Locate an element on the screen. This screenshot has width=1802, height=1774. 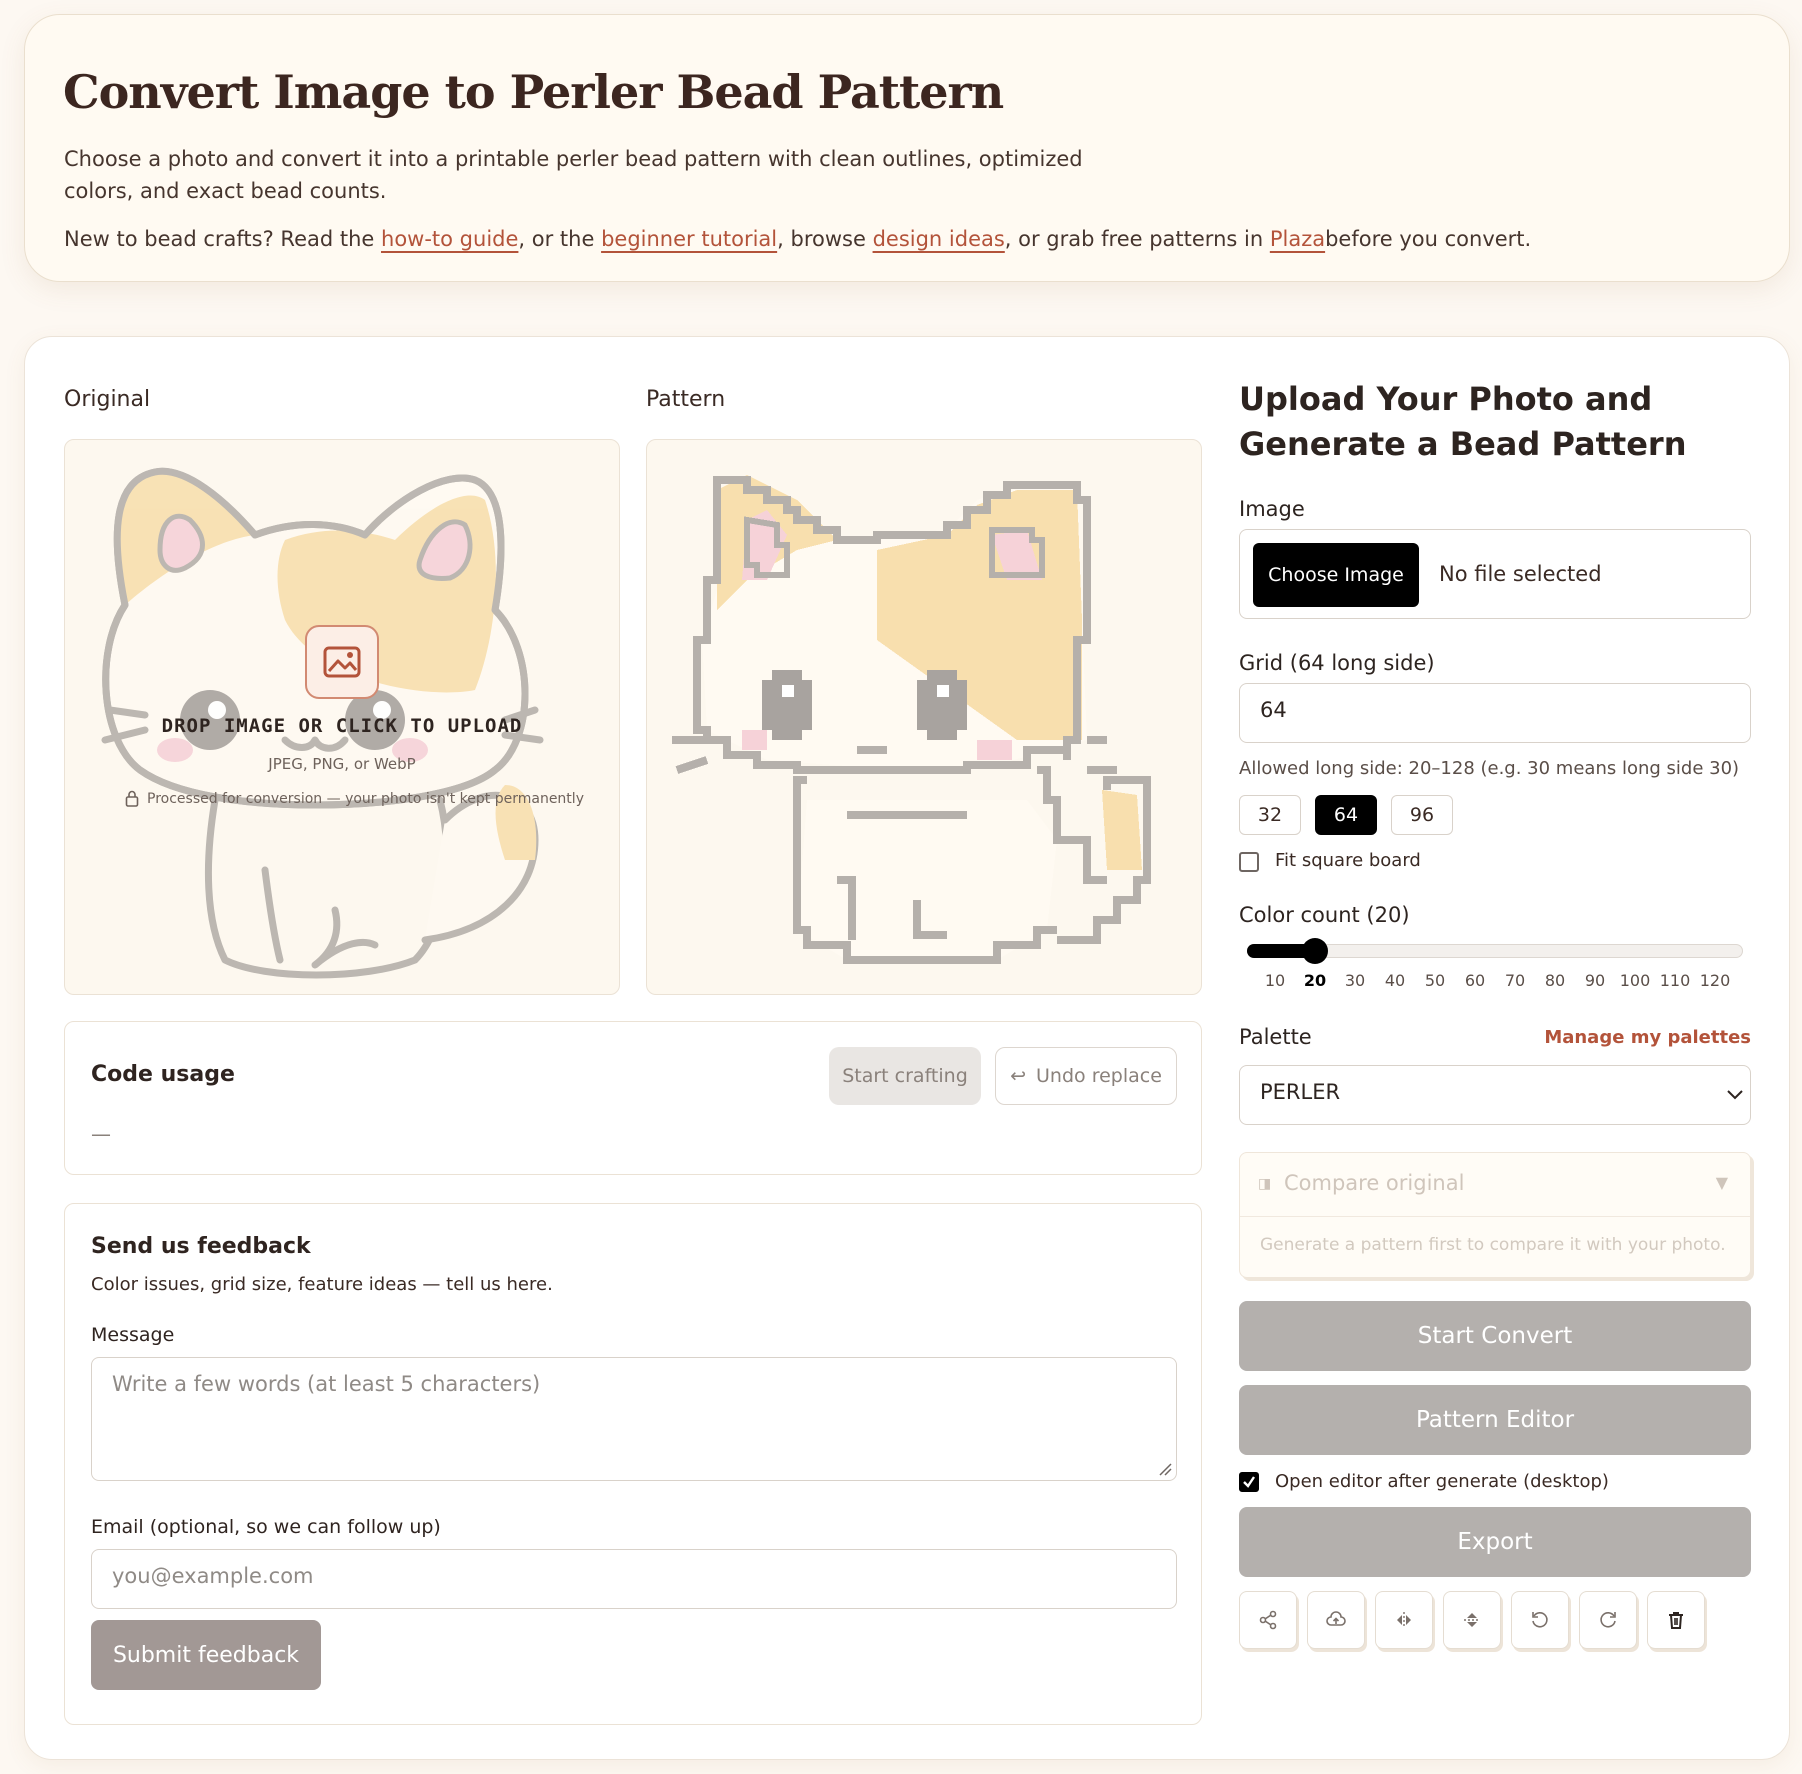
export-label: Export is located at coordinates (1495, 1542).